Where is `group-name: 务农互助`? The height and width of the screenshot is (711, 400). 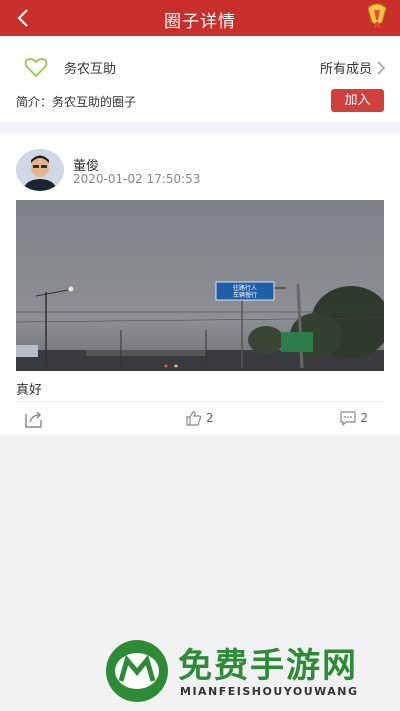
group-name: 务农互助 is located at coordinates (90, 69).